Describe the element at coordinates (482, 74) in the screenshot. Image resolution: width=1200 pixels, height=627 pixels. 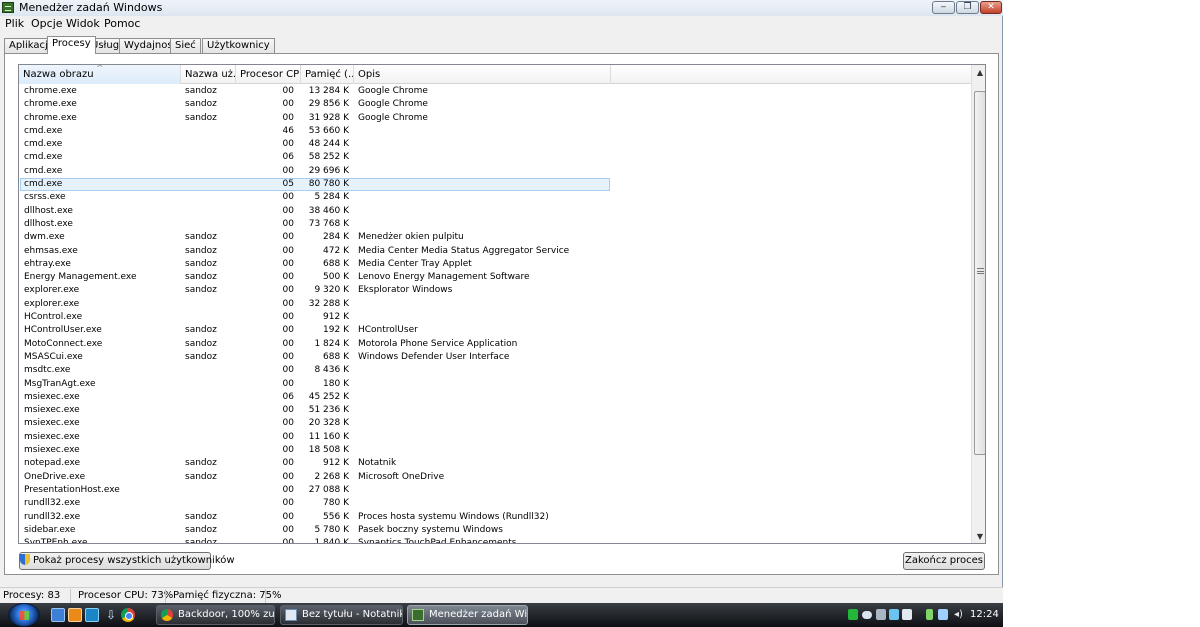
I see `column-description: Opis` at that location.